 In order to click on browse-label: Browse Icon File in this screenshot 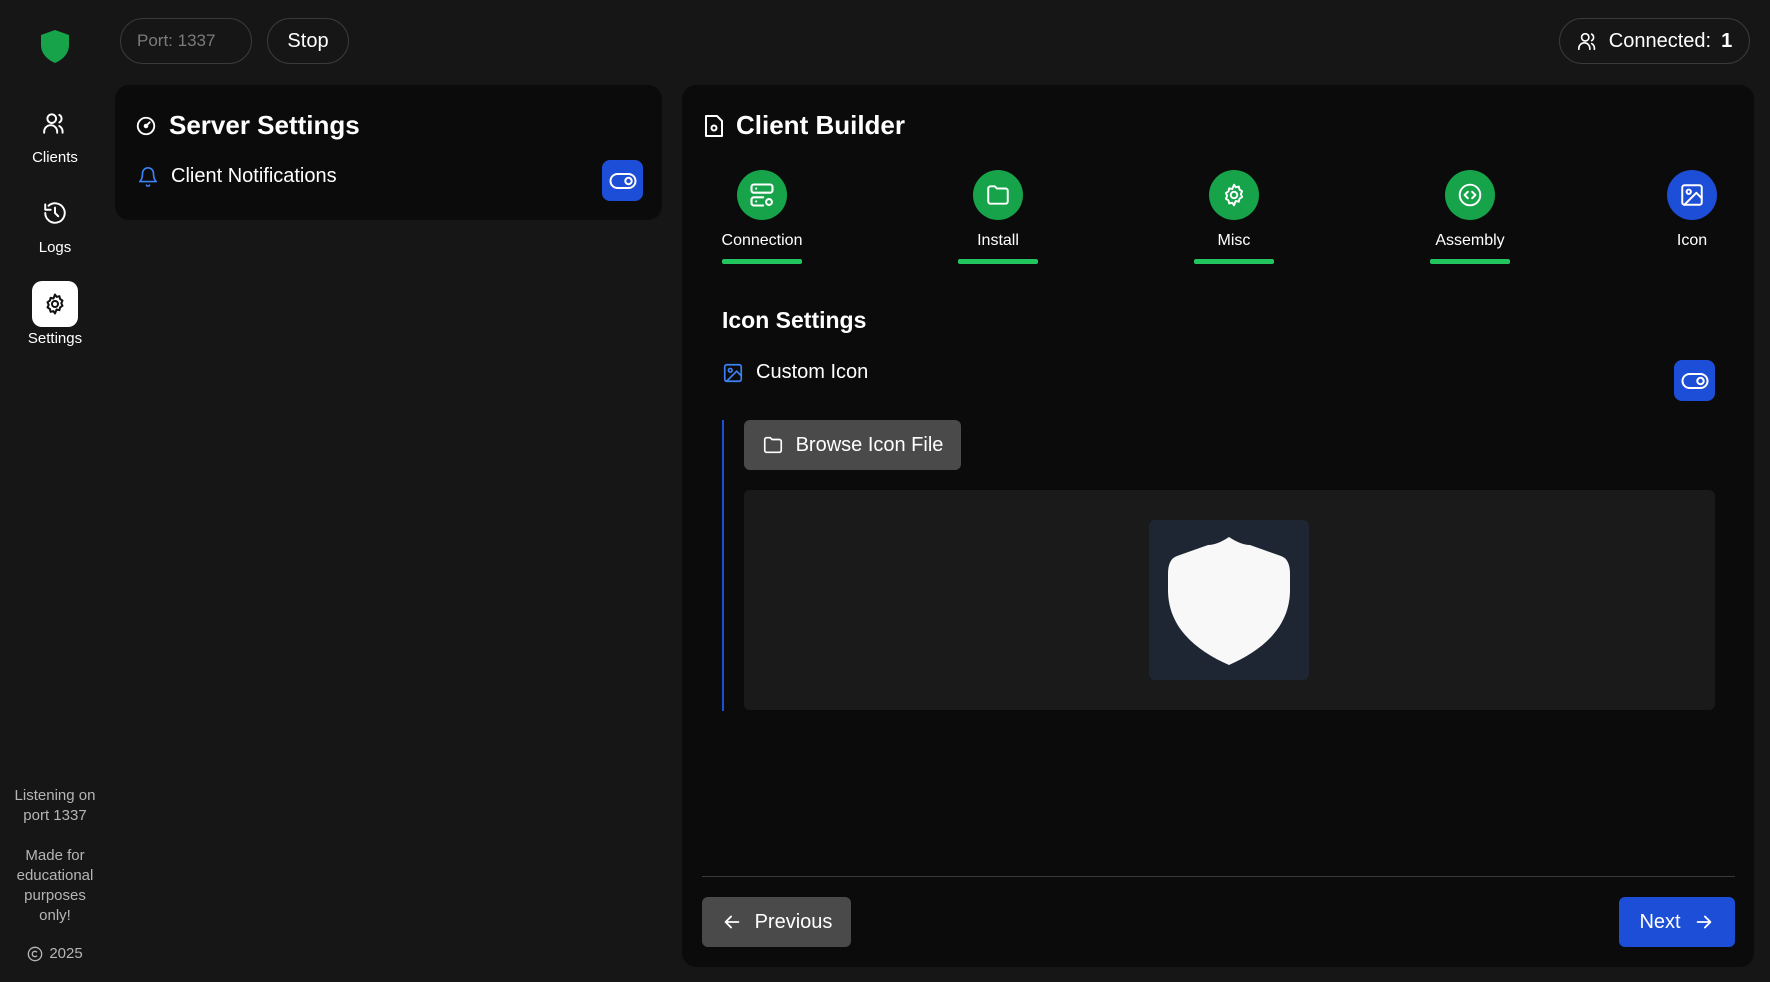, I will do `click(869, 444)`.